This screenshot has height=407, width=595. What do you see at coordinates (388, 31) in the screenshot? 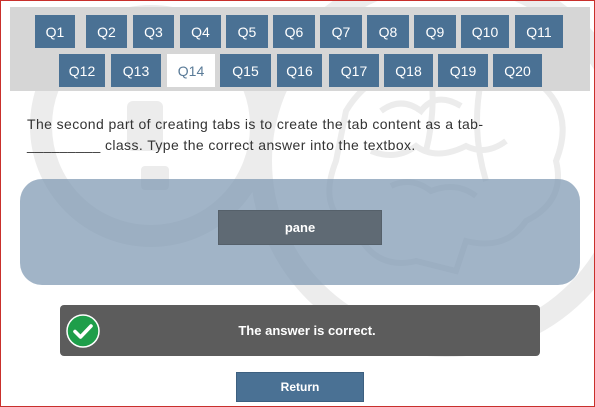
I see `tab-q8: Q8` at bounding box center [388, 31].